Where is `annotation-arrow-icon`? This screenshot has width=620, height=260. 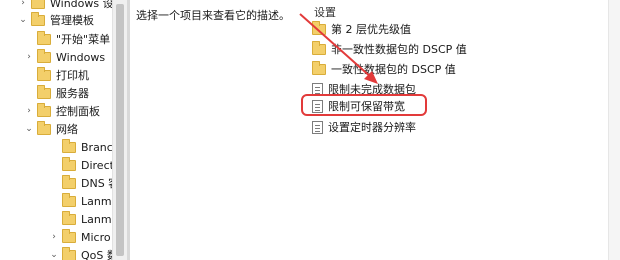 annotation-arrow-icon is located at coordinates (338, 48).